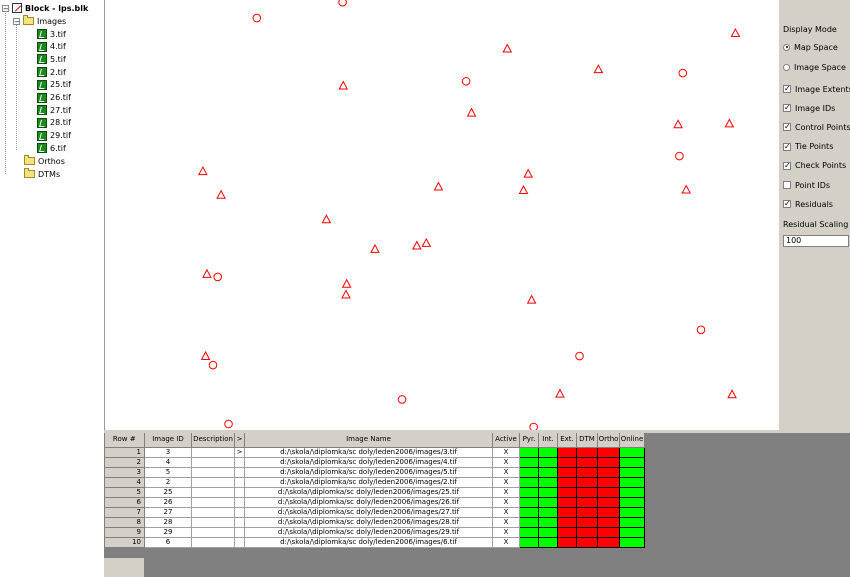 The height and width of the screenshot is (577, 850). What do you see at coordinates (168, 522) in the screenshot?
I see `image-id-cell: 28` at bounding box center [168, 522].